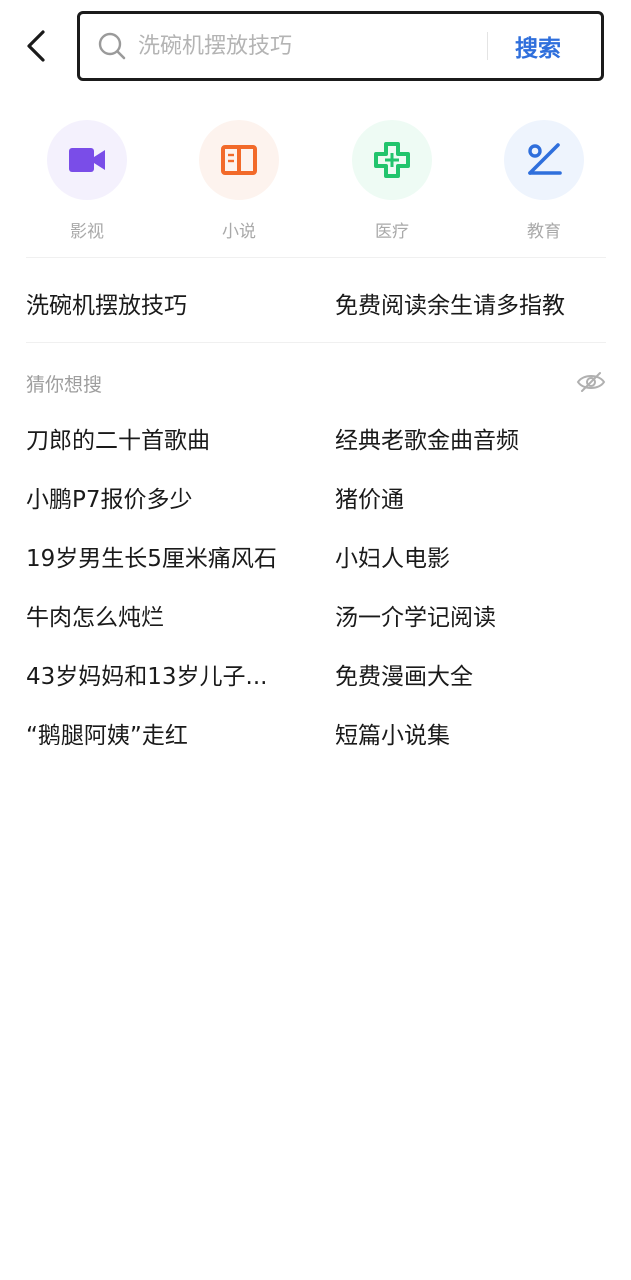 Image resolution: width=631 pixels, height=1280 pixels. I want to click on category-medical-circle, so click(392, 160).